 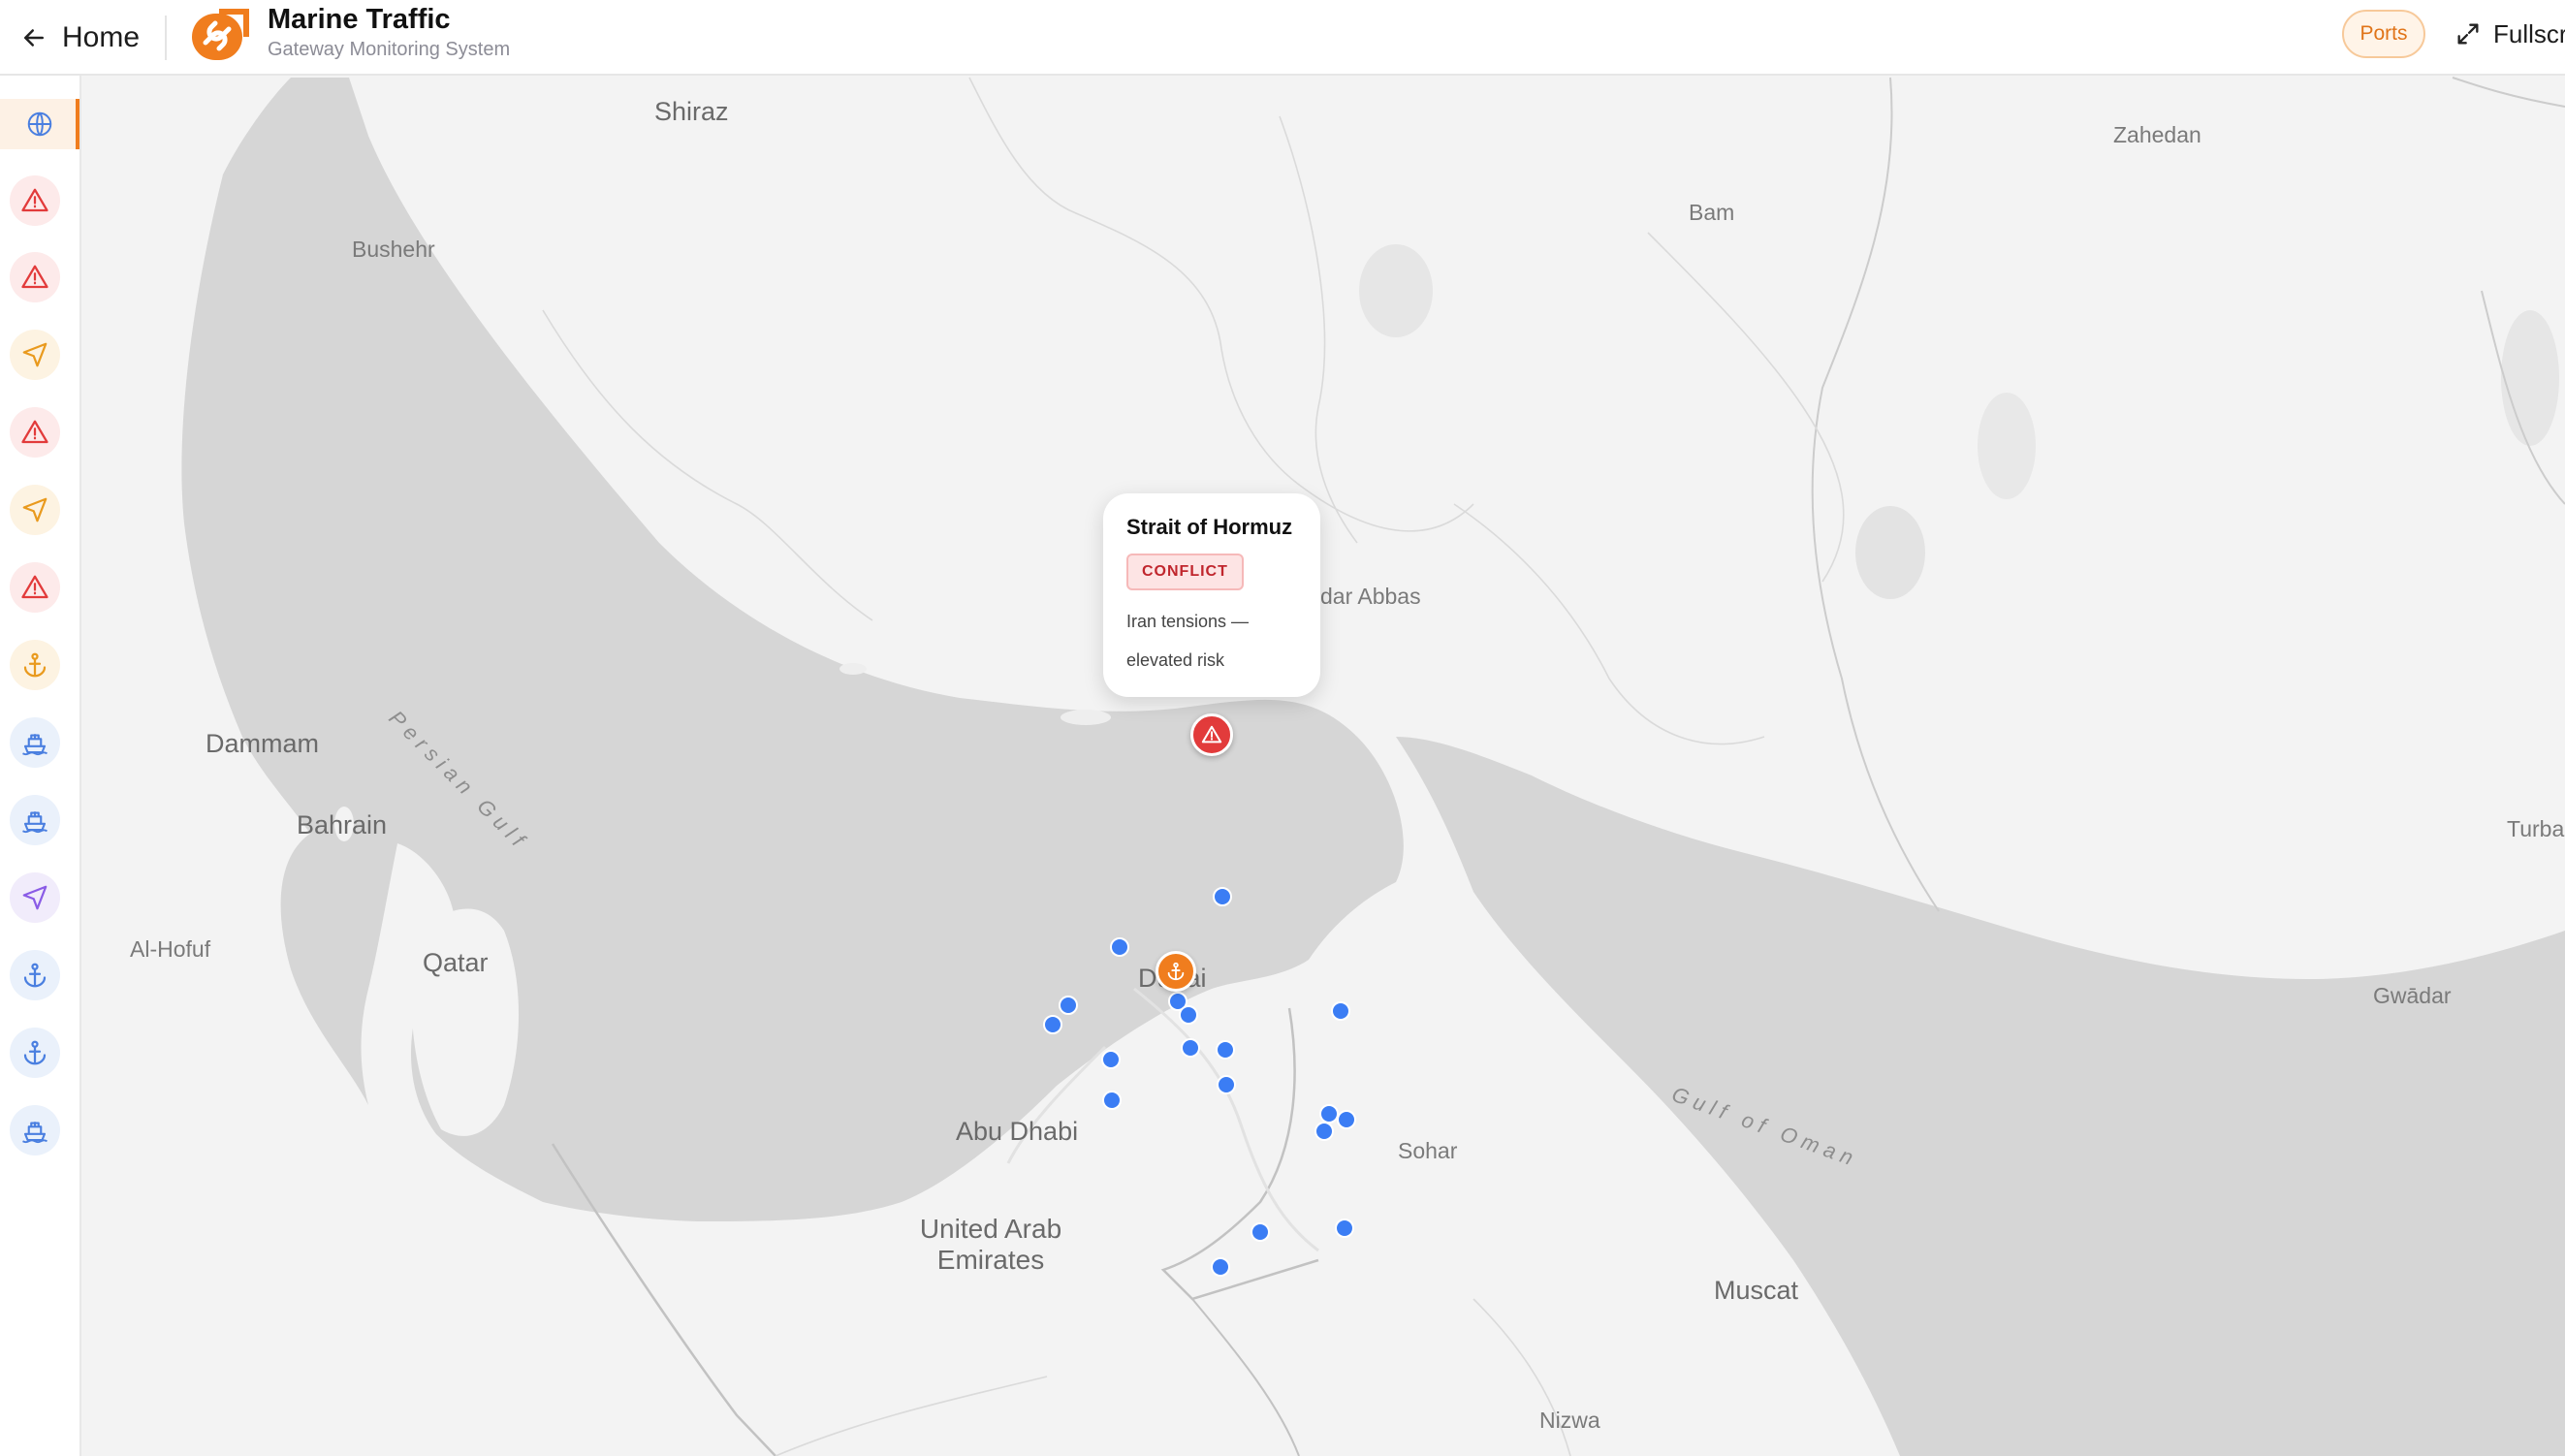 I want to click on map-label-shiraz: Shiraz, so click(x=692, y=112).